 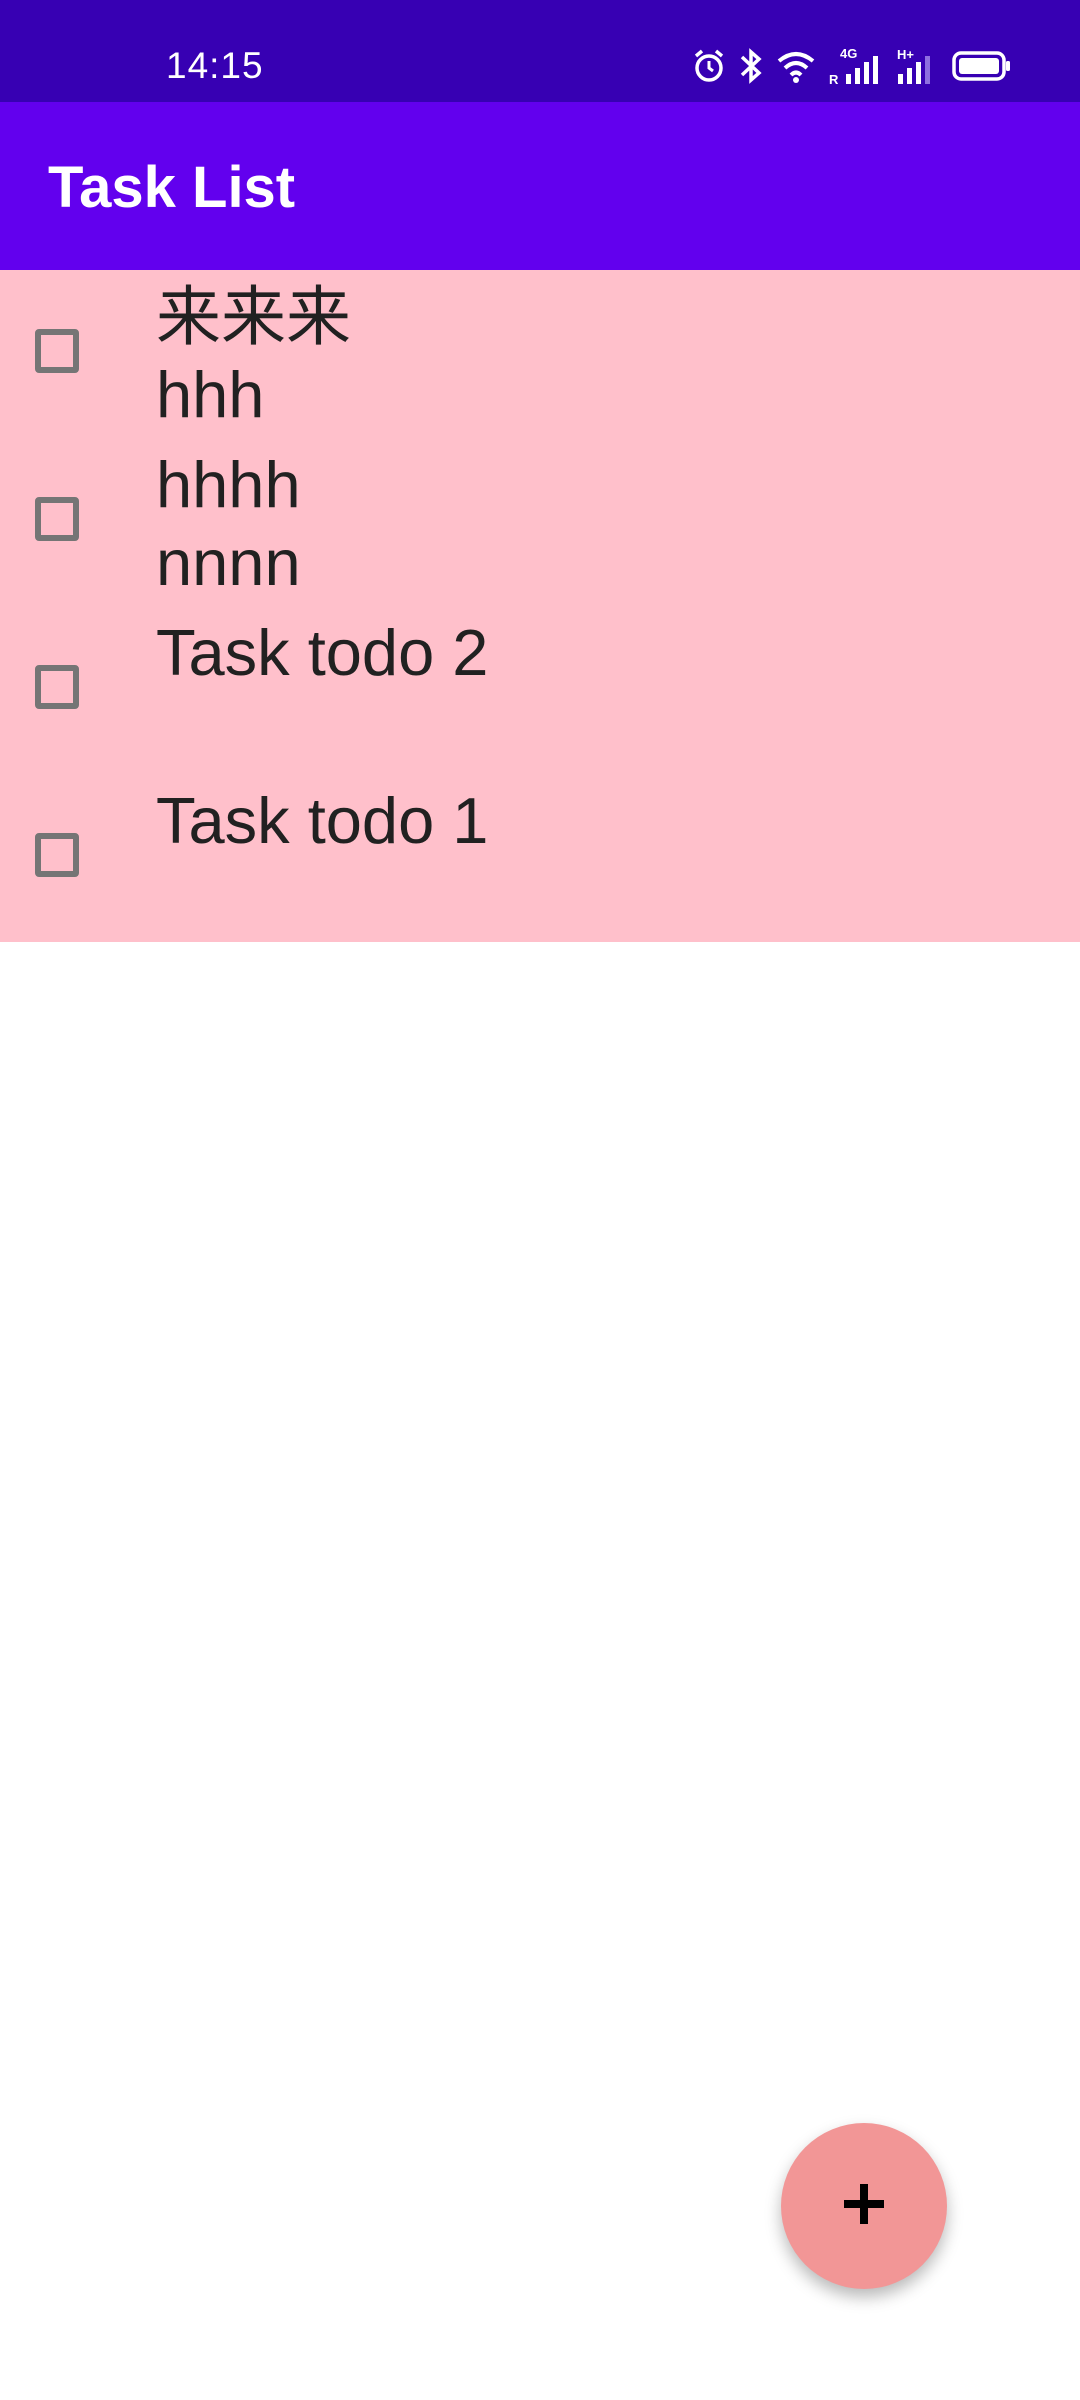 I want to click on status-bar: 14:15 4G R H+, so click(x=540, y=51).